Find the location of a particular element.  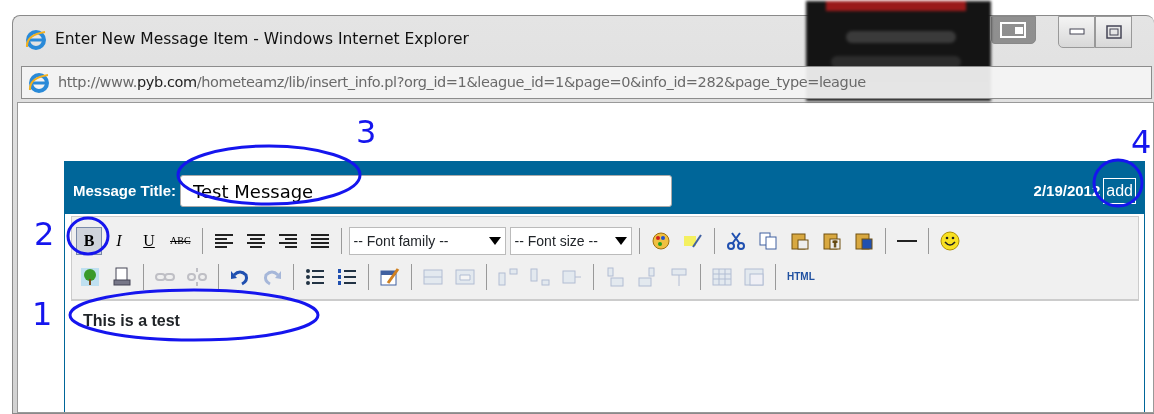

add-link: add is located at coordinates (1119, 191).